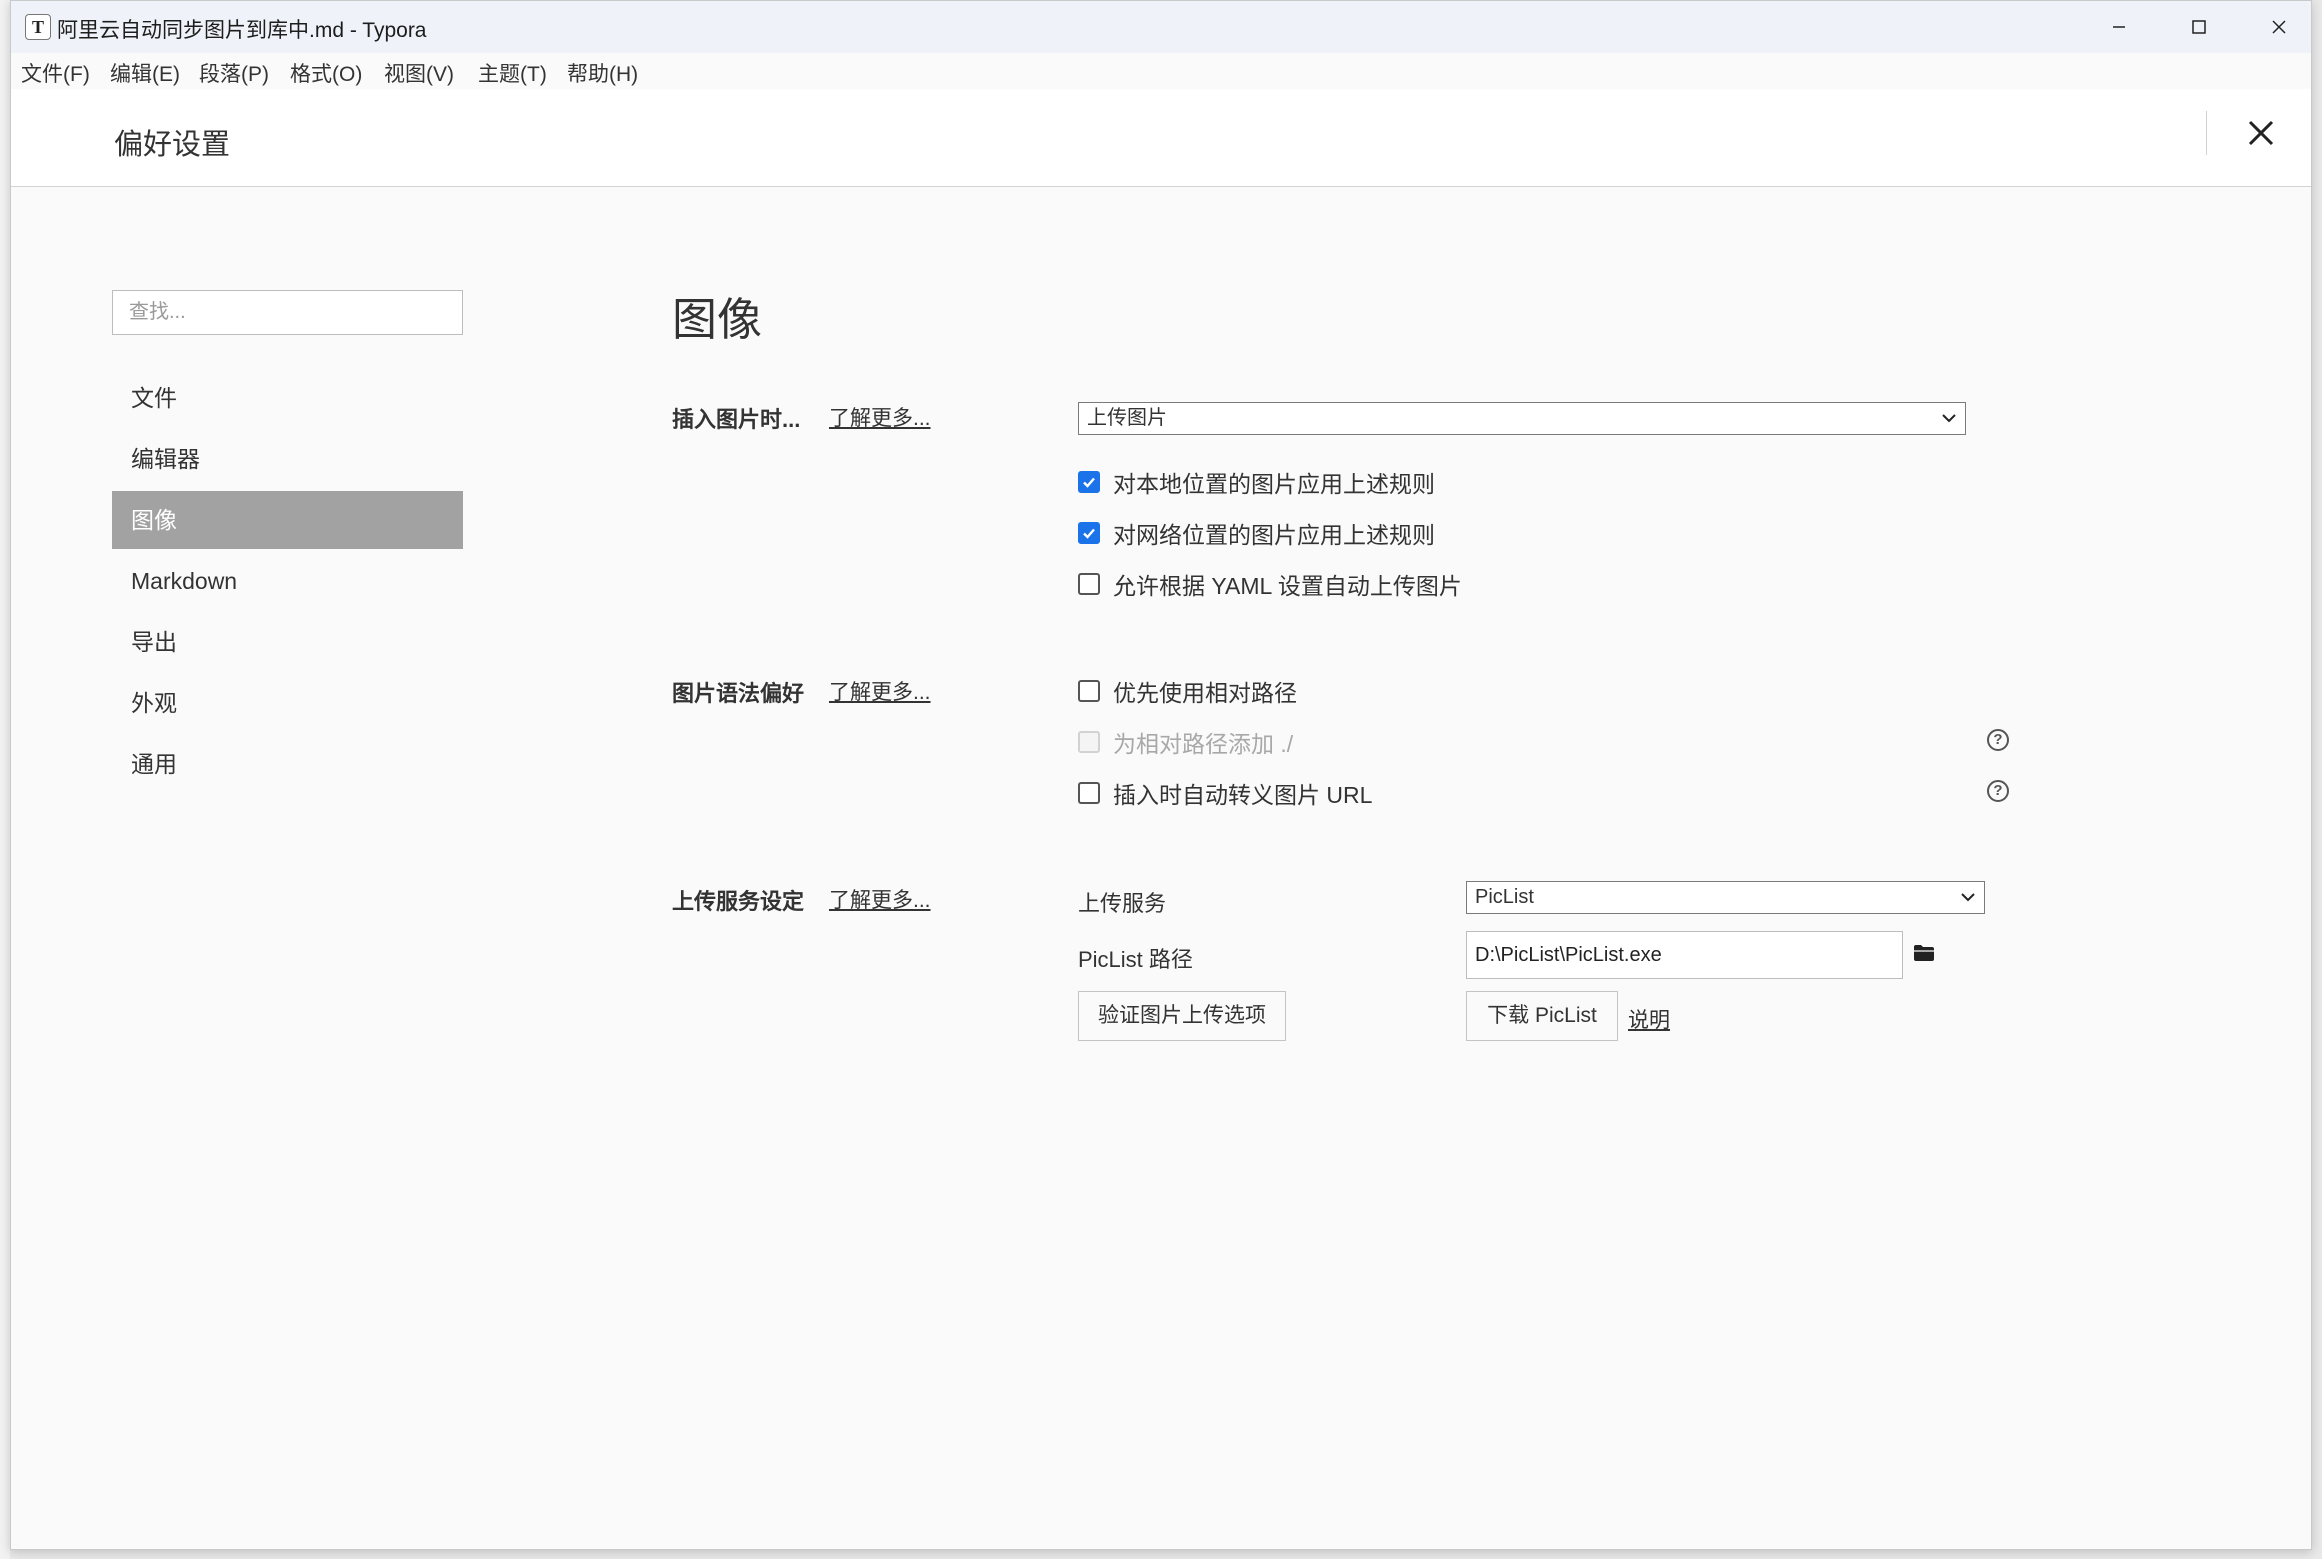  I want to click on sidebar-item-general: 通用, so click(287, 764).